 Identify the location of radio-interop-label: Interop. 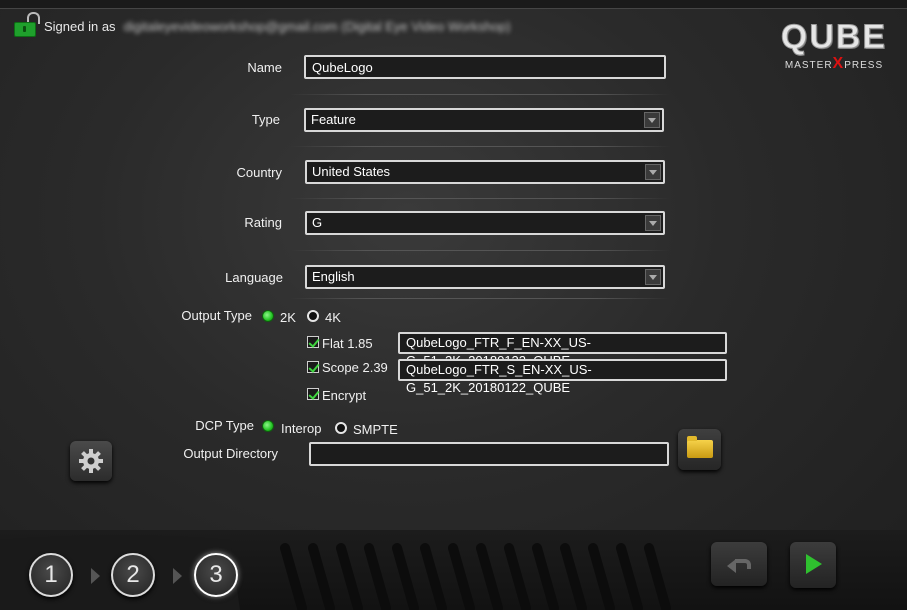
(301, 428).